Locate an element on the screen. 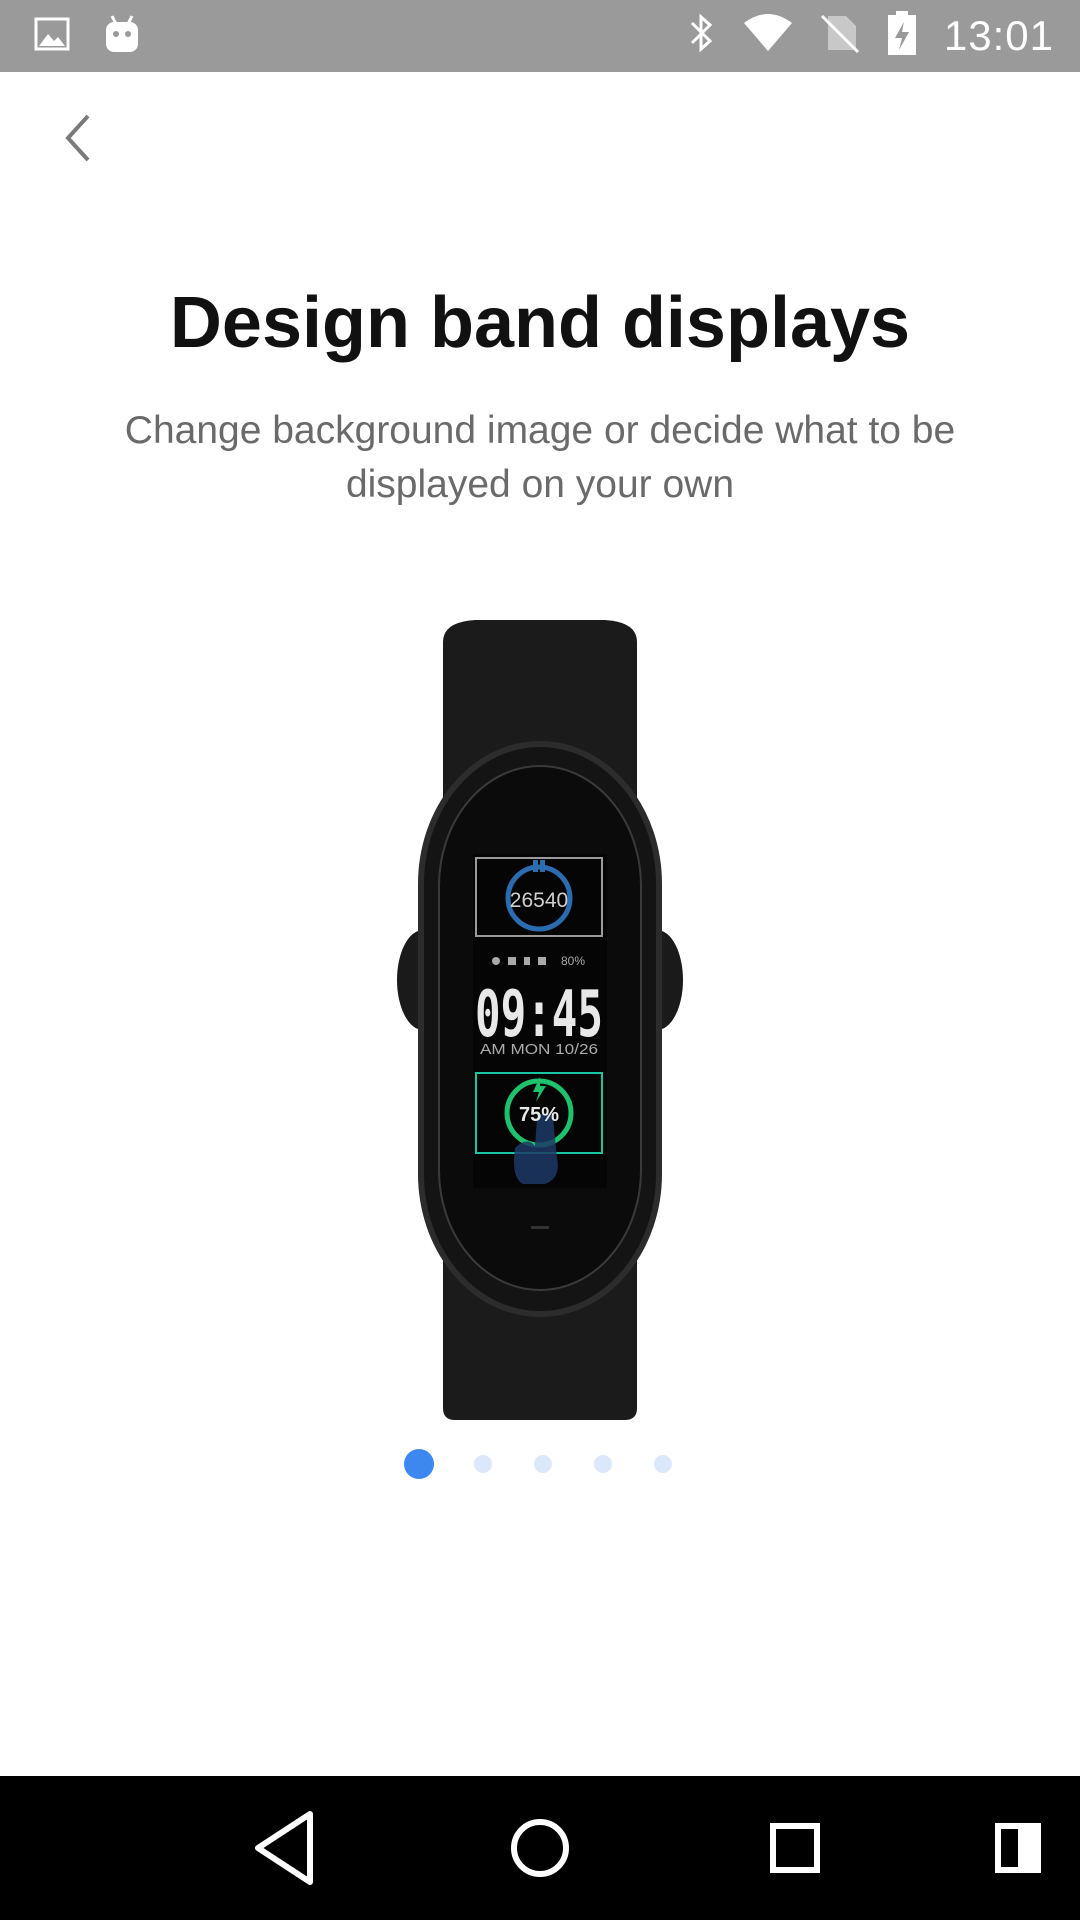 This screenshot has width=1080, height=1920. no-sim-icon is located at coordinates (840, 35).